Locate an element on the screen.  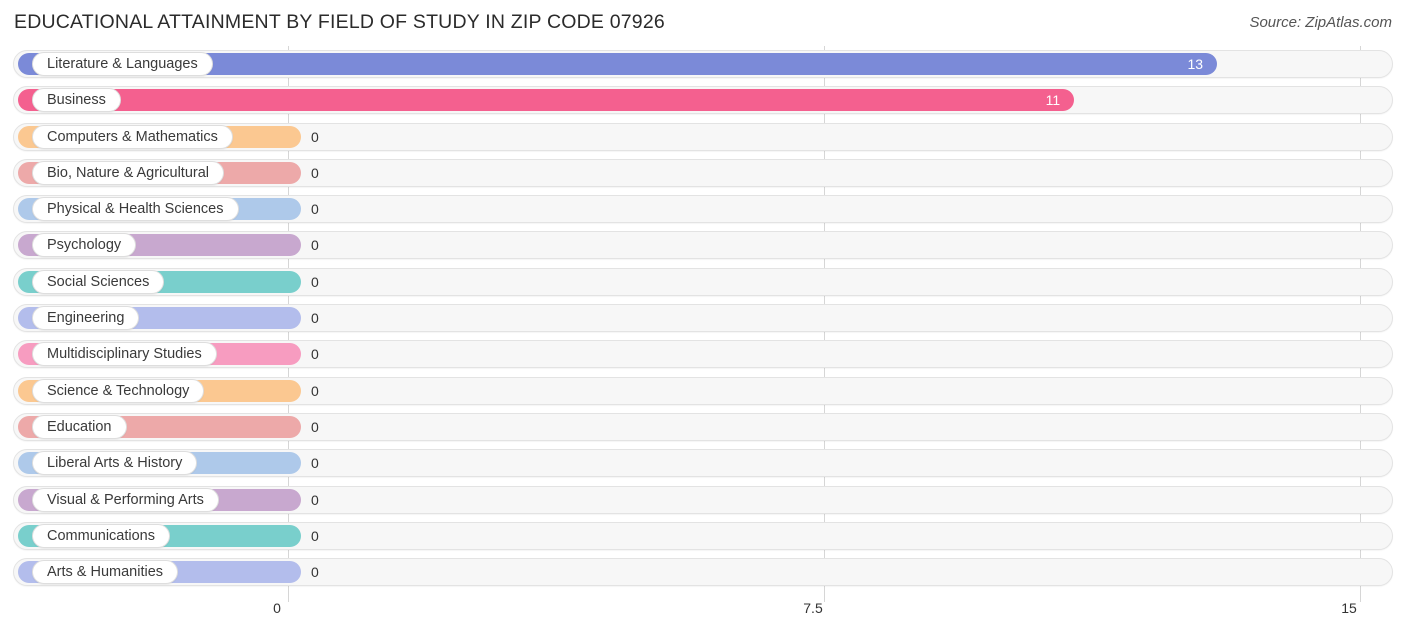
bar-row: Engineering 0 is located at coordinates (703, 318).